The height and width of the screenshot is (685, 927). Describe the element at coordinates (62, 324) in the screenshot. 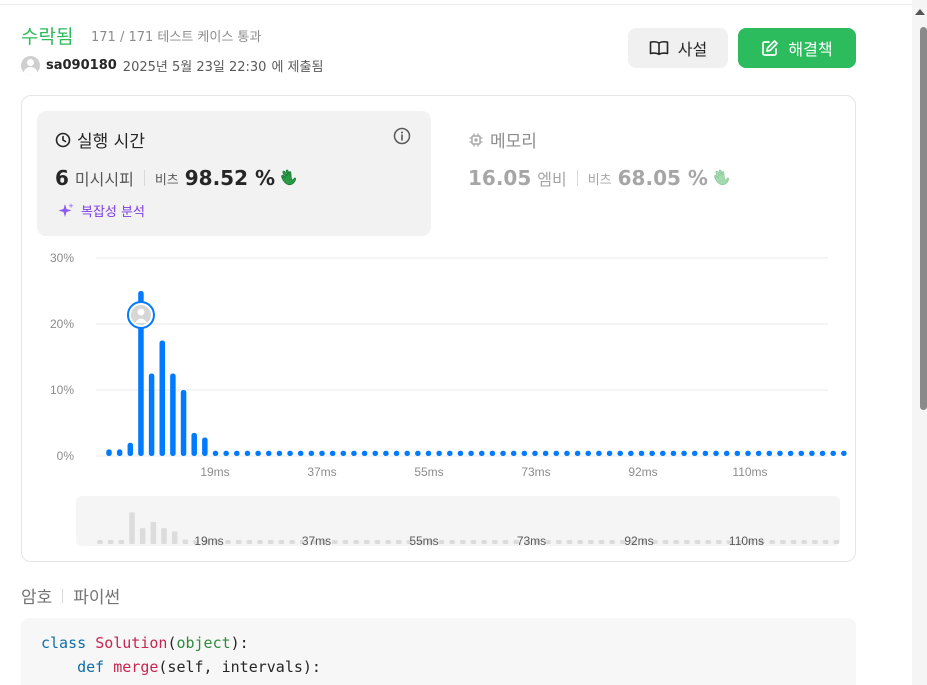

I see `y-tick-label: 20%` at that location.